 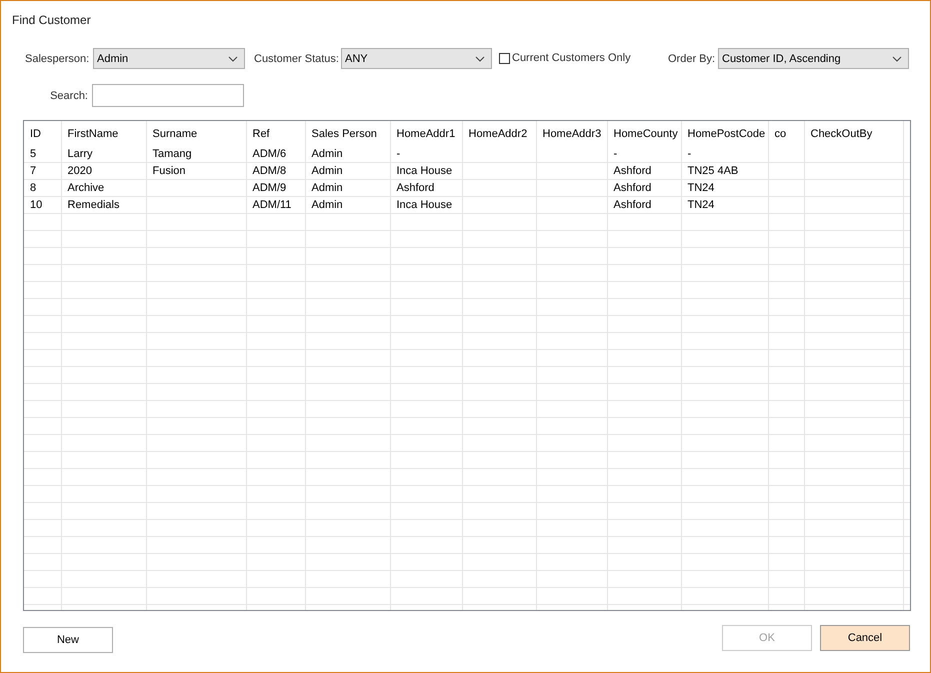 I want to click on table-cell: 2020, so click(x=80, y=171).